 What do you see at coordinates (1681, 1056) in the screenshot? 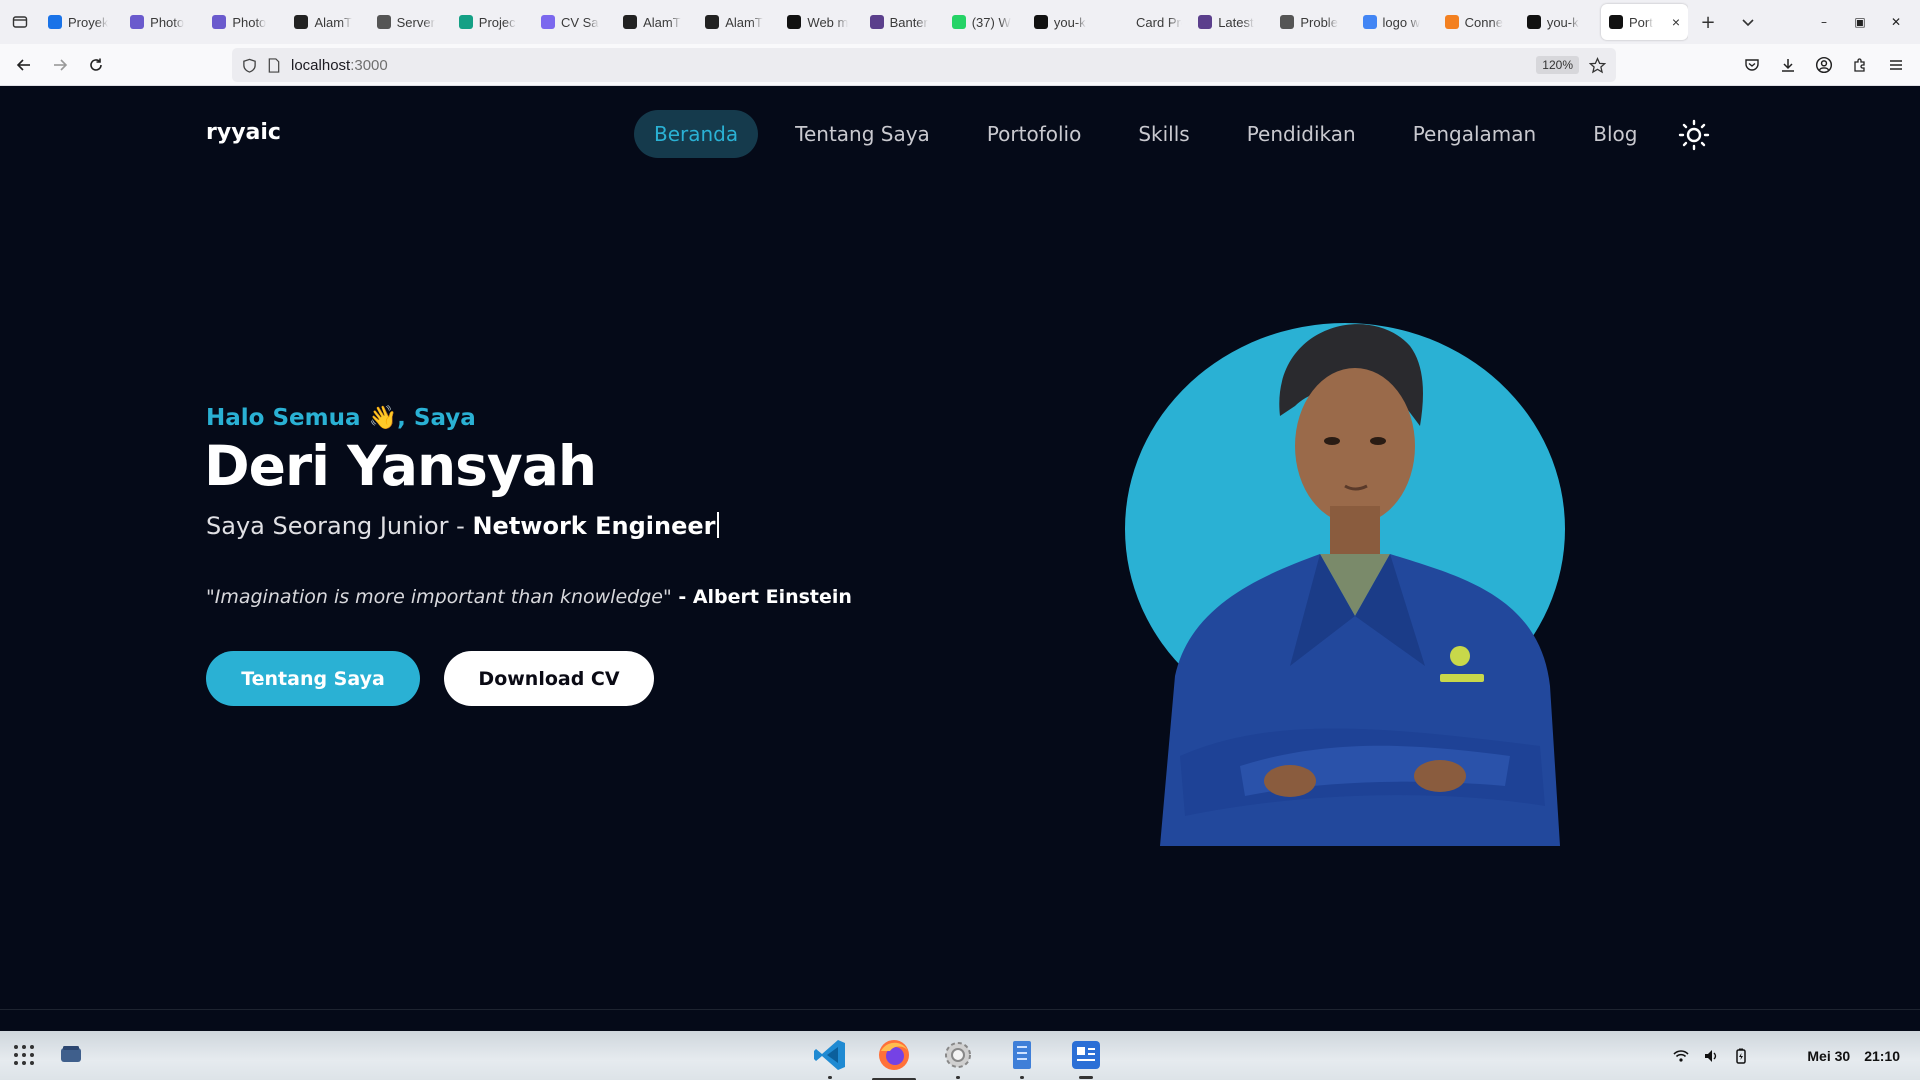
I see `wifi-icon` at bounding box center [1681, 1056].